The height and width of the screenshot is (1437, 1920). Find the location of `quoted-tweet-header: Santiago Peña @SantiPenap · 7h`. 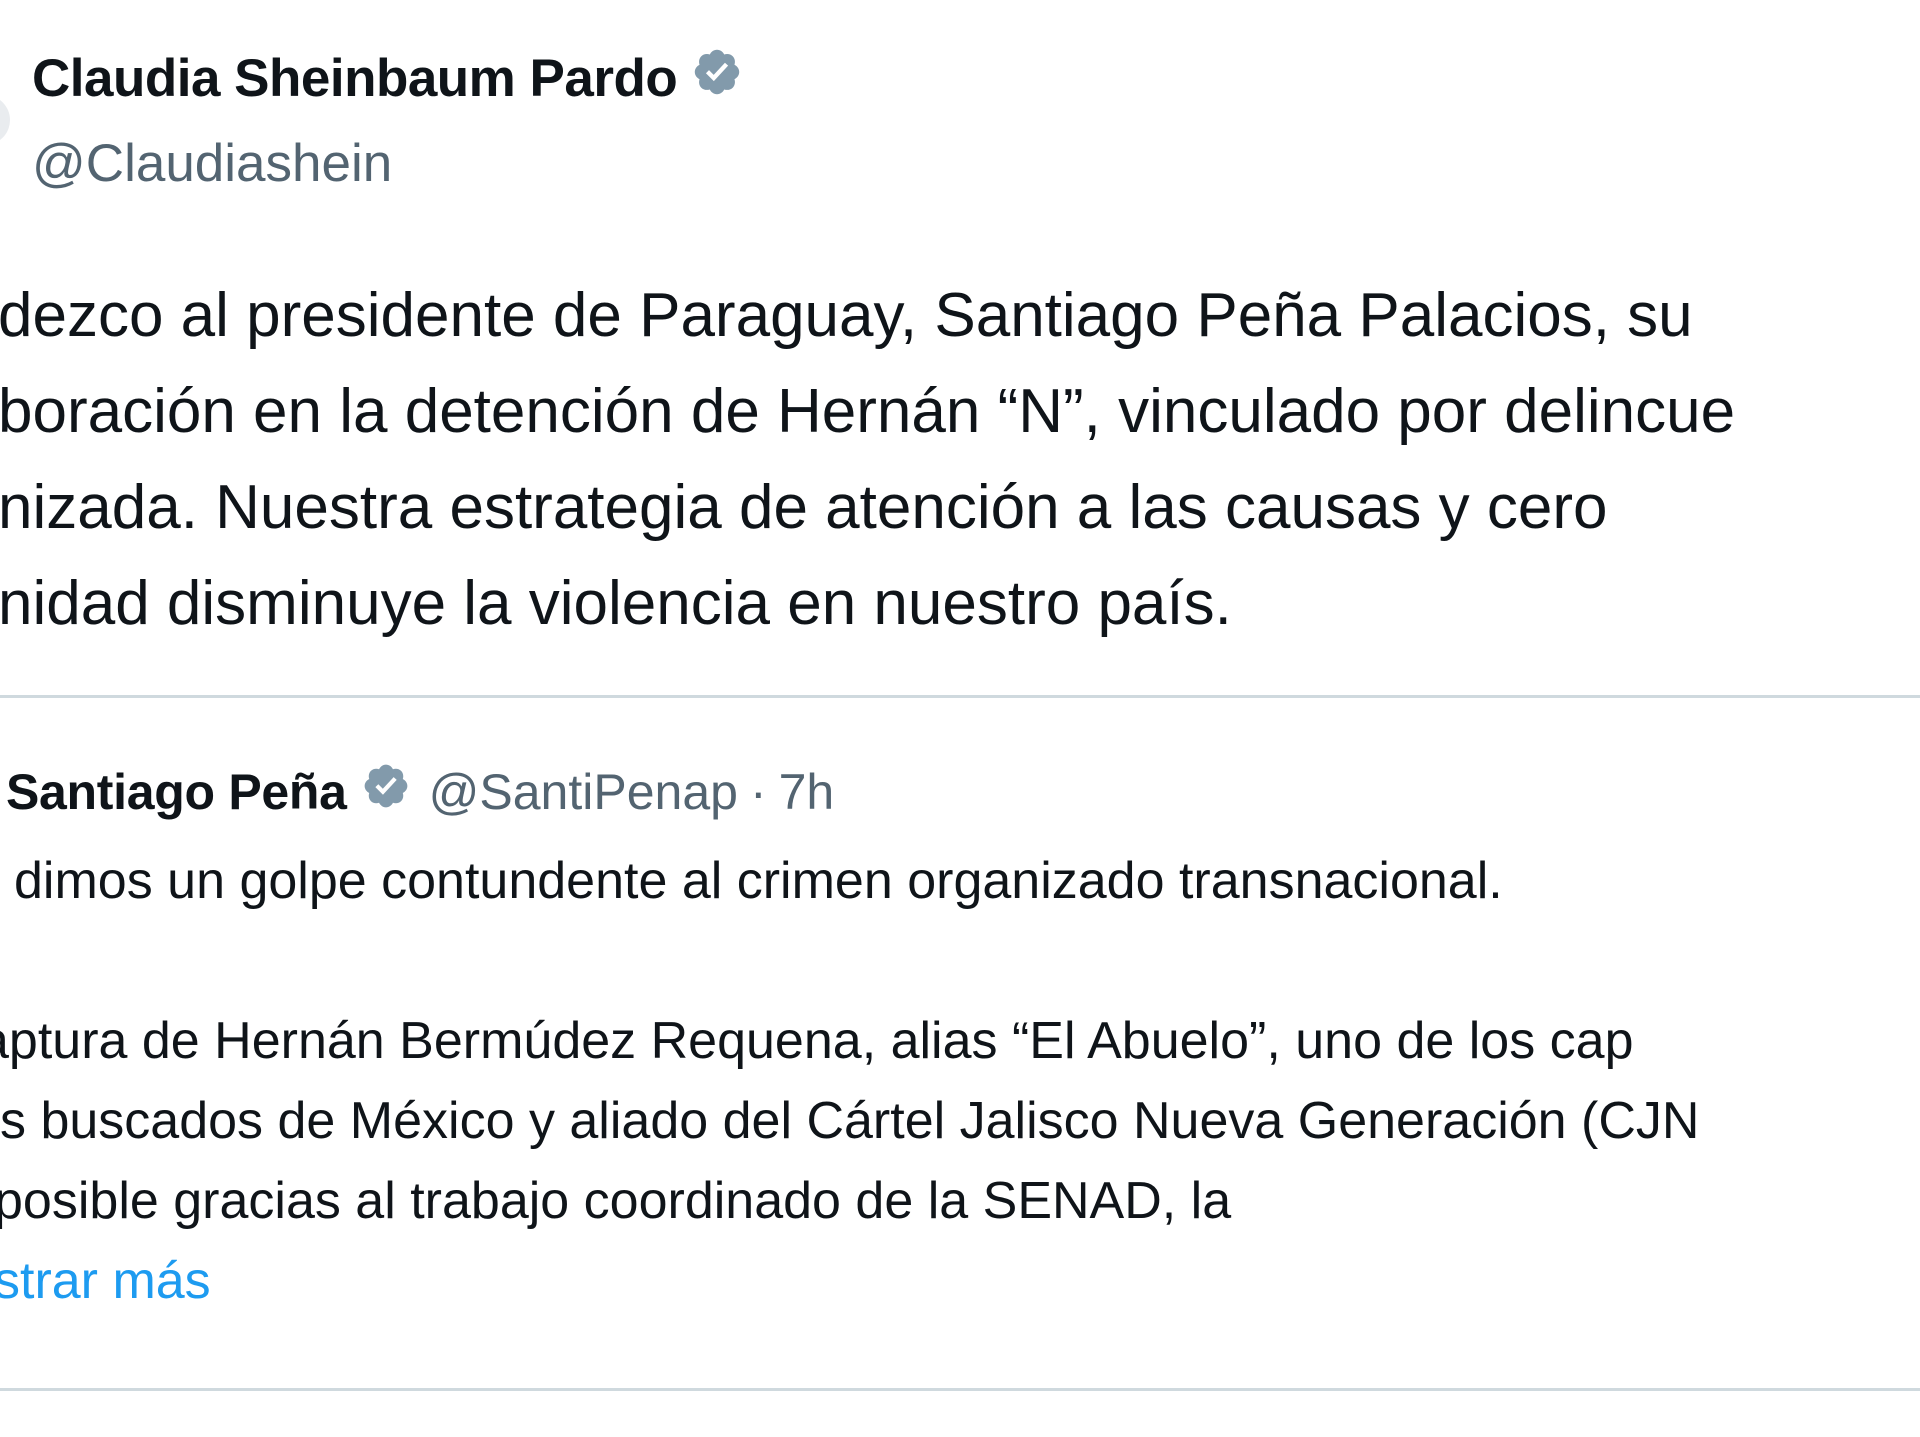

quoted-tweet-header: Santiago Peña @SantiPenap · 7h is located at coordinates (420, 792).